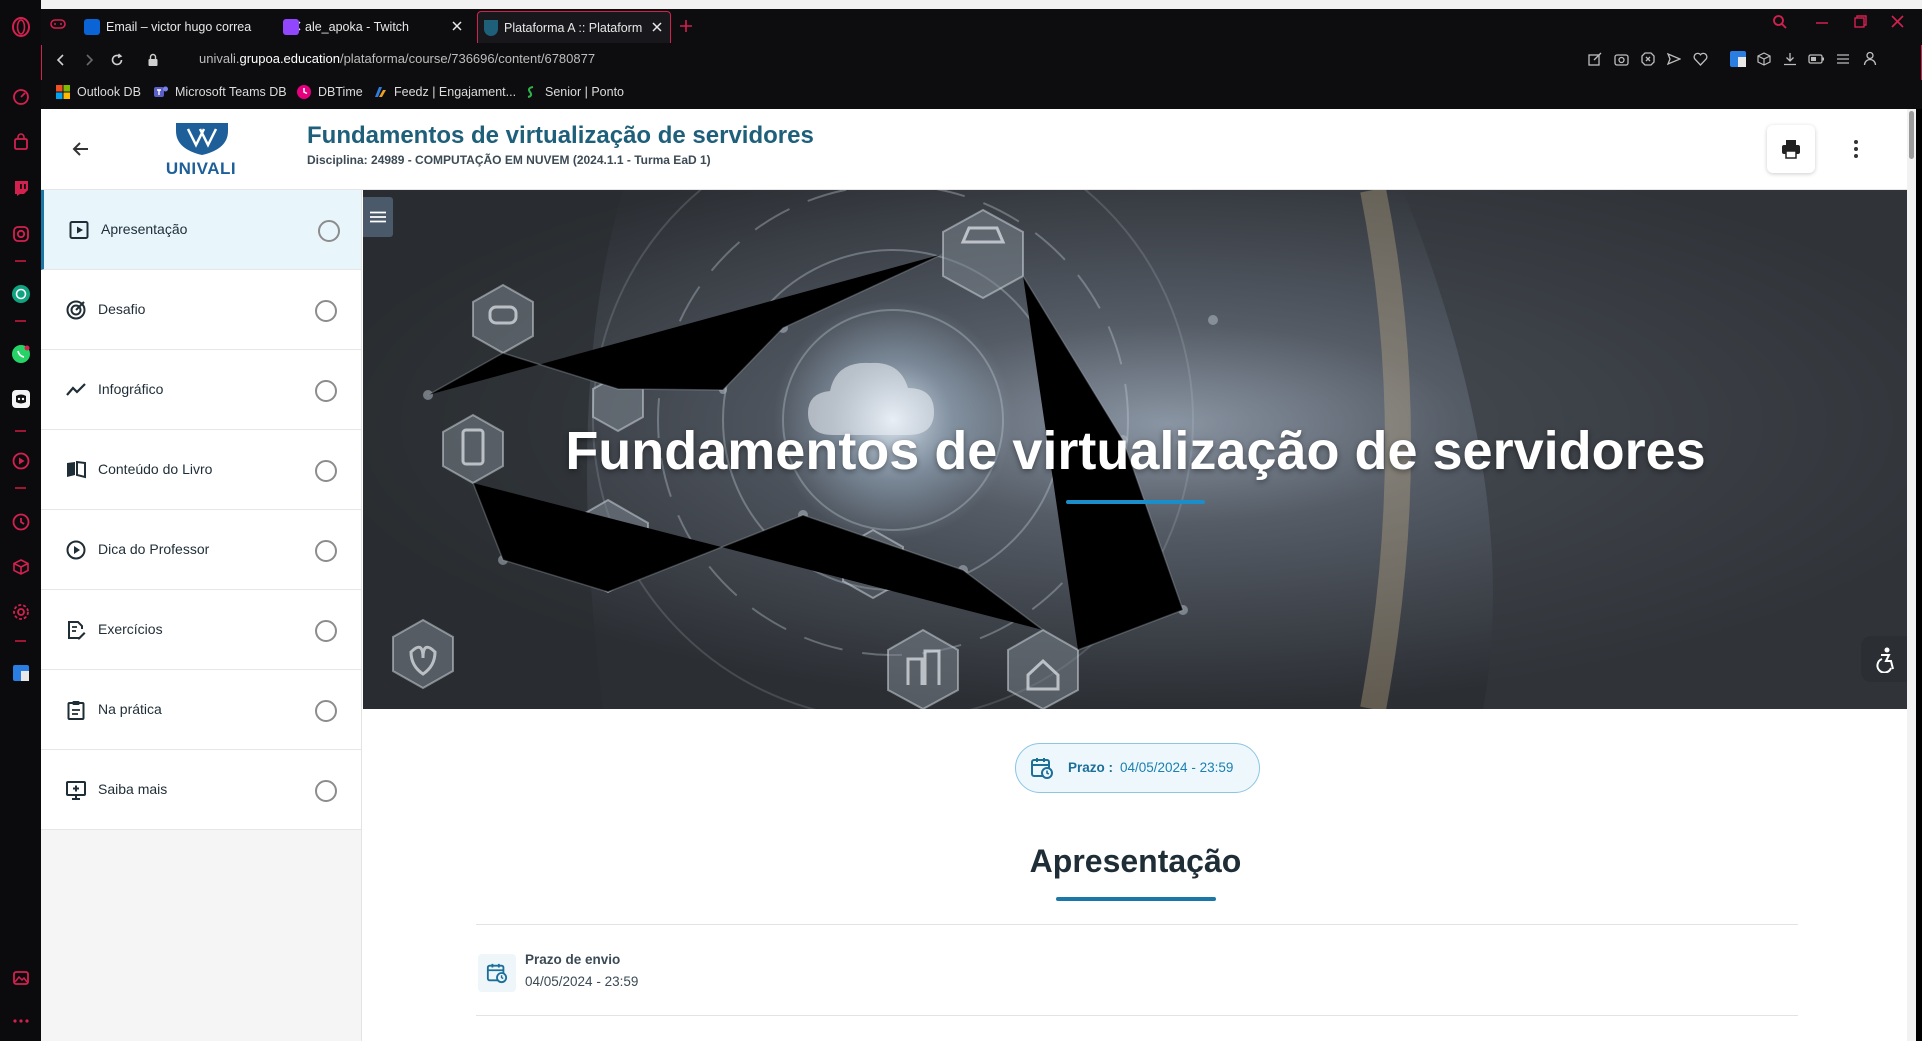 Image resolution: width=1922 pixels, height=1041 pixels. I want to click on profile-icon, so click(1870, 58).